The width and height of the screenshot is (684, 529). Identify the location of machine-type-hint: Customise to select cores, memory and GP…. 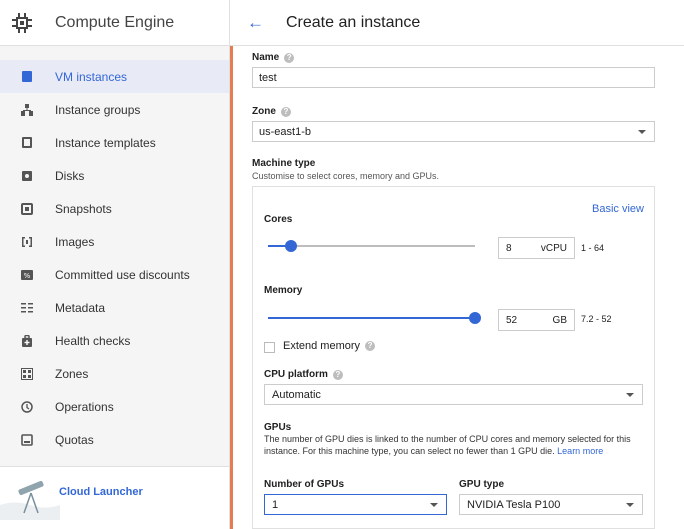
(346, 176).